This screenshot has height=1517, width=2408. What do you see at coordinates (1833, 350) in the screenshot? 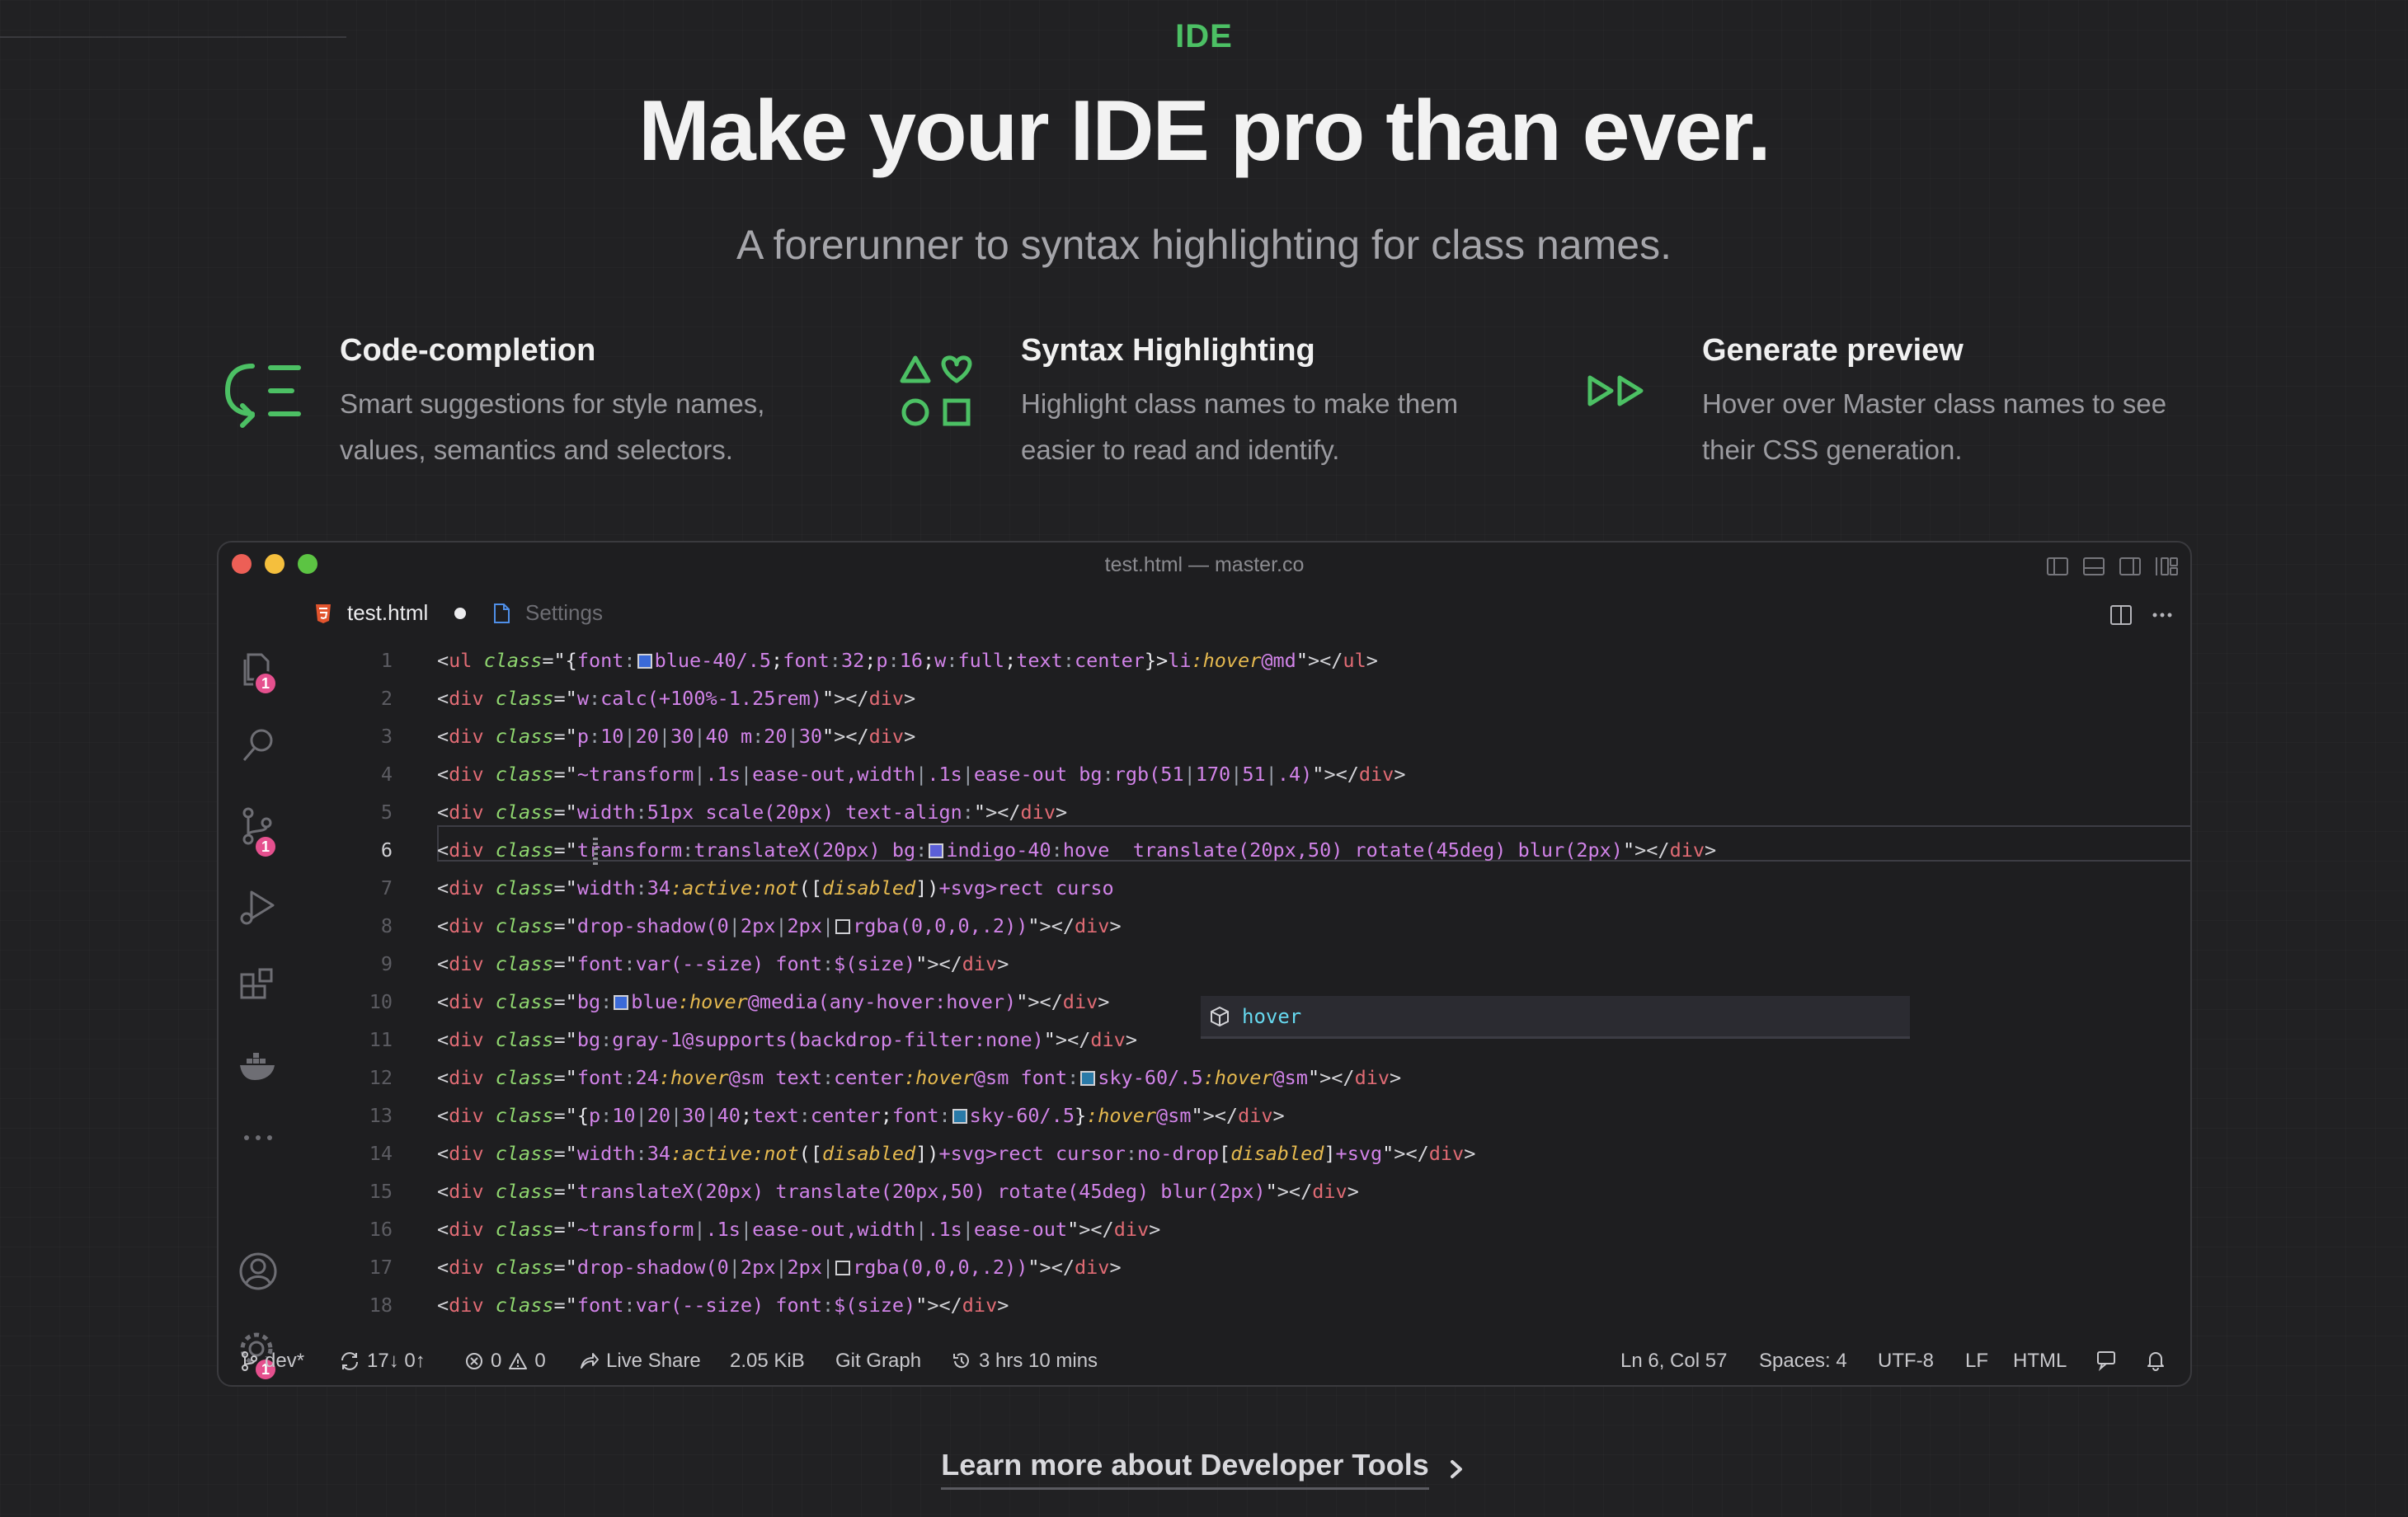
I see `feature-title: Generate preview` at bounding box center [1833, 350].